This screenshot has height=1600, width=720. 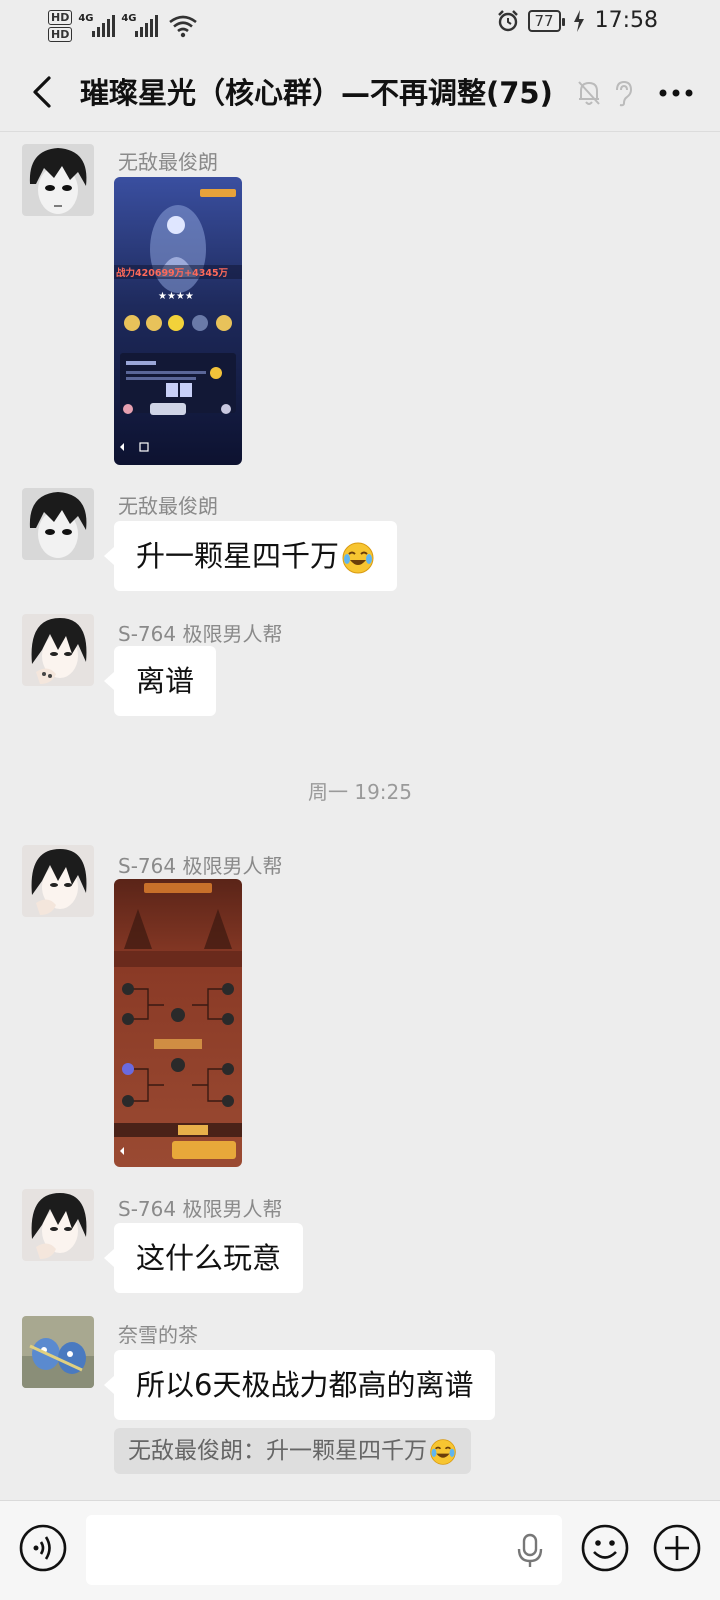 I want to click on text-bubble: 升一颗星四千万, so click(x=250, y=556).